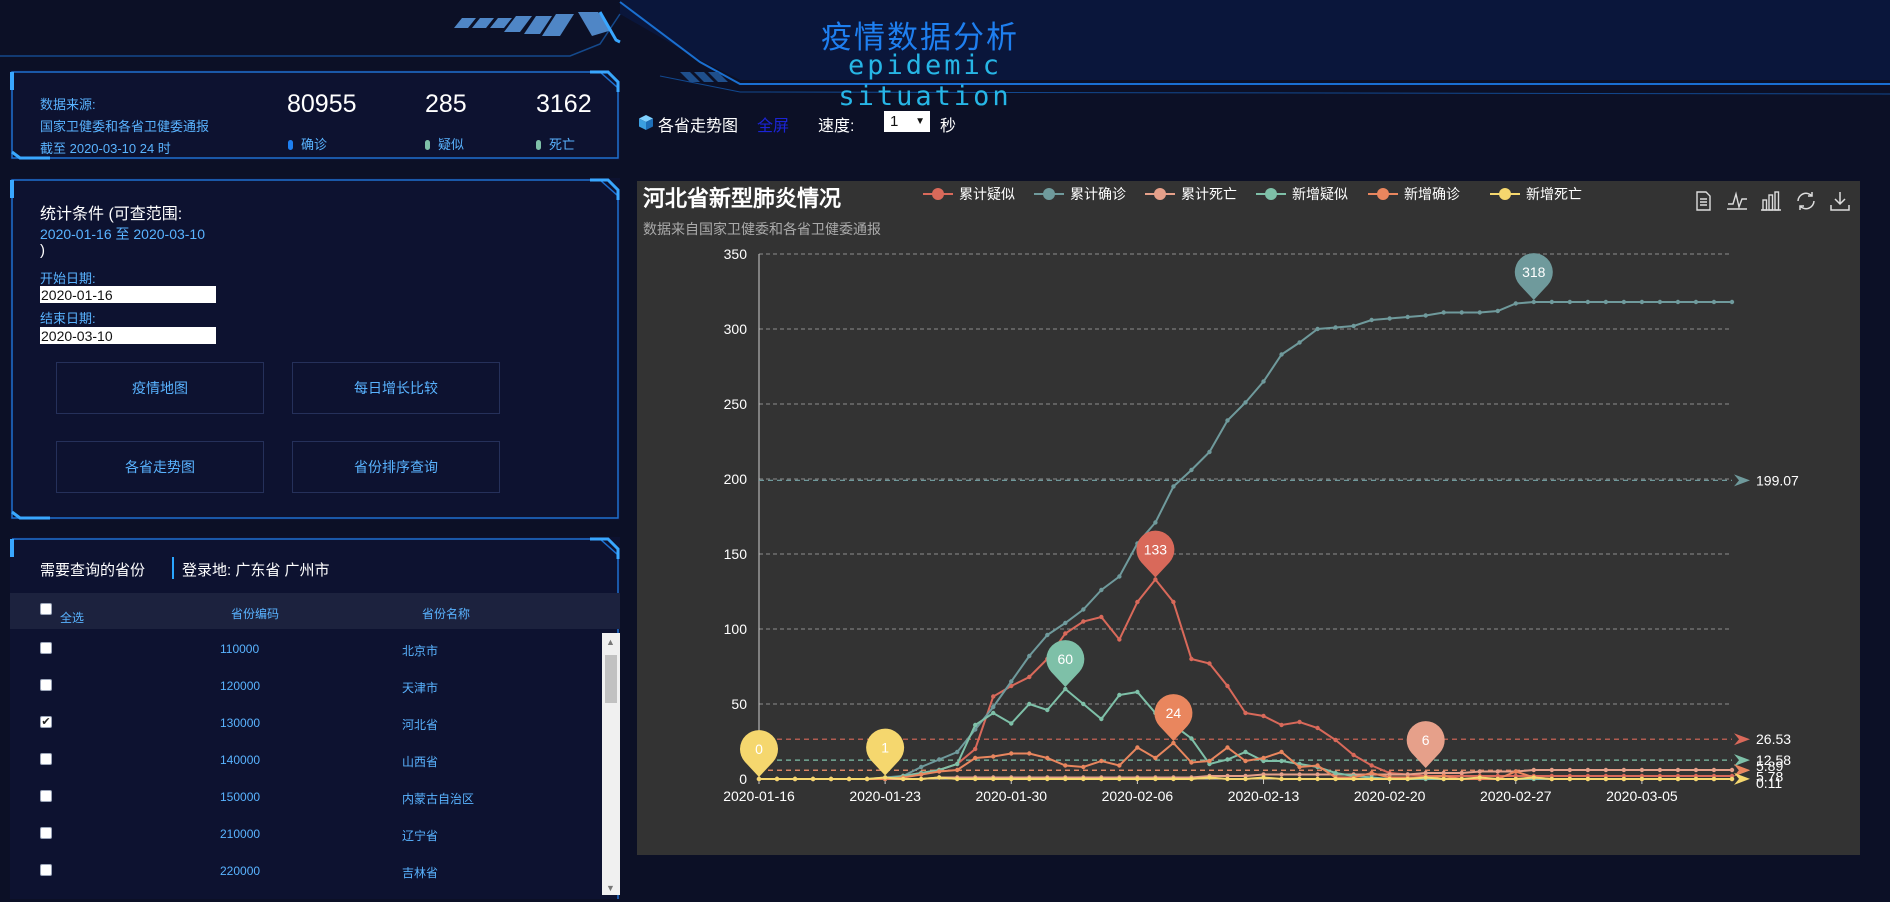 Image resolution: width=1890 pixels, height=902 pixels. What do you see at coordinates (1777, 480) in the screenshot?
I see `average-label: 199.07` at bounding box center [1777, 480].